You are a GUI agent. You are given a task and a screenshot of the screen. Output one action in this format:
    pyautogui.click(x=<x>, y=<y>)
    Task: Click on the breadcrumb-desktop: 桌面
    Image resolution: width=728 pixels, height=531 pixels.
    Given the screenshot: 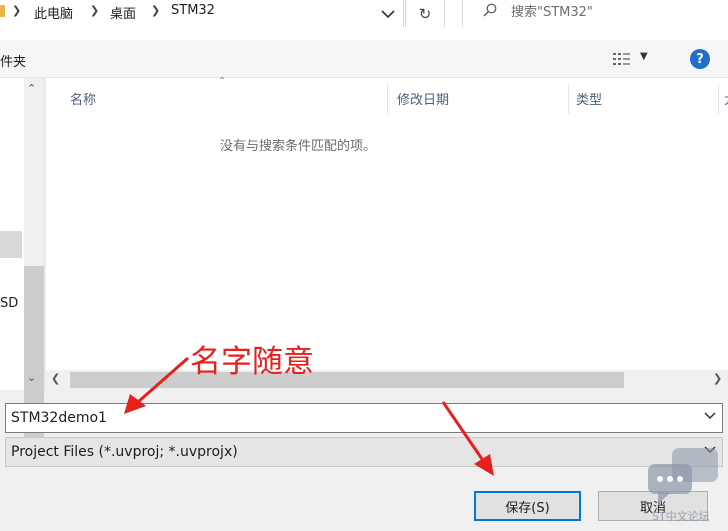 What is the action you would take?
    pyautogui.click(x=123, y=12)
    